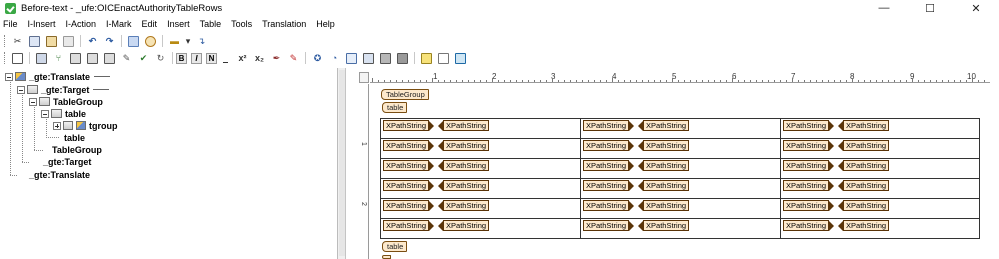 The image size is (999, 259). Describe the element at coordinates (109, 41) in the screenshot. I see `redo-icon: ↷` at that location.